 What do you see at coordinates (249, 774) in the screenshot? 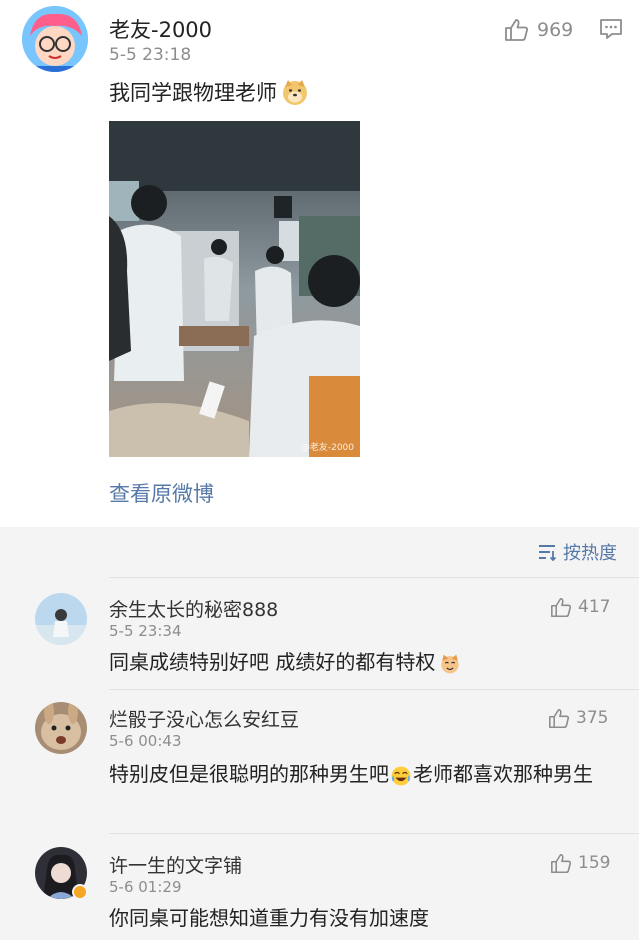
I see `comment-text-content: 特别皮但是很聪明的那种男生吧` at bounding box center [249, 774].